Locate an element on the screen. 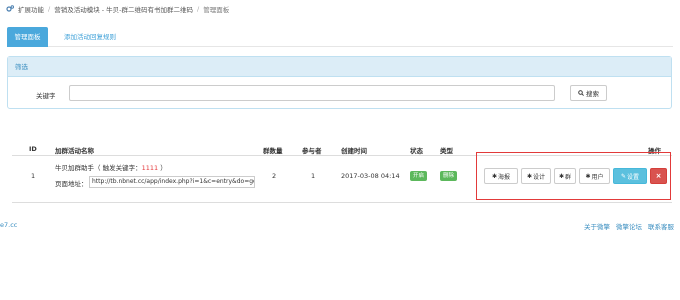 Image resolution: width=680 pixels, height=300 pixels. footer-copyright: e7.cc is located at coordinates (8, 225).